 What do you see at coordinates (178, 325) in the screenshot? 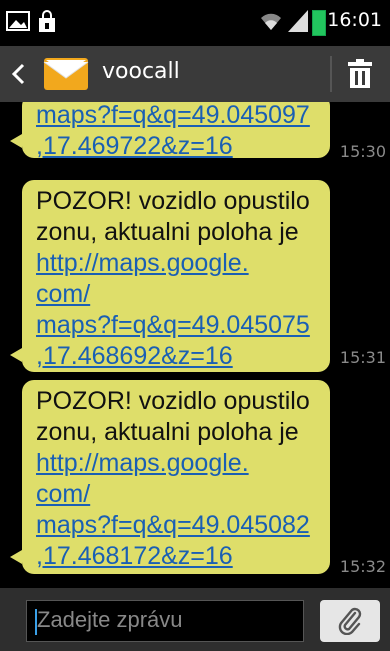
I see `message-link: maps?f=q&q=49.045075` at bounding box center [178, 325].